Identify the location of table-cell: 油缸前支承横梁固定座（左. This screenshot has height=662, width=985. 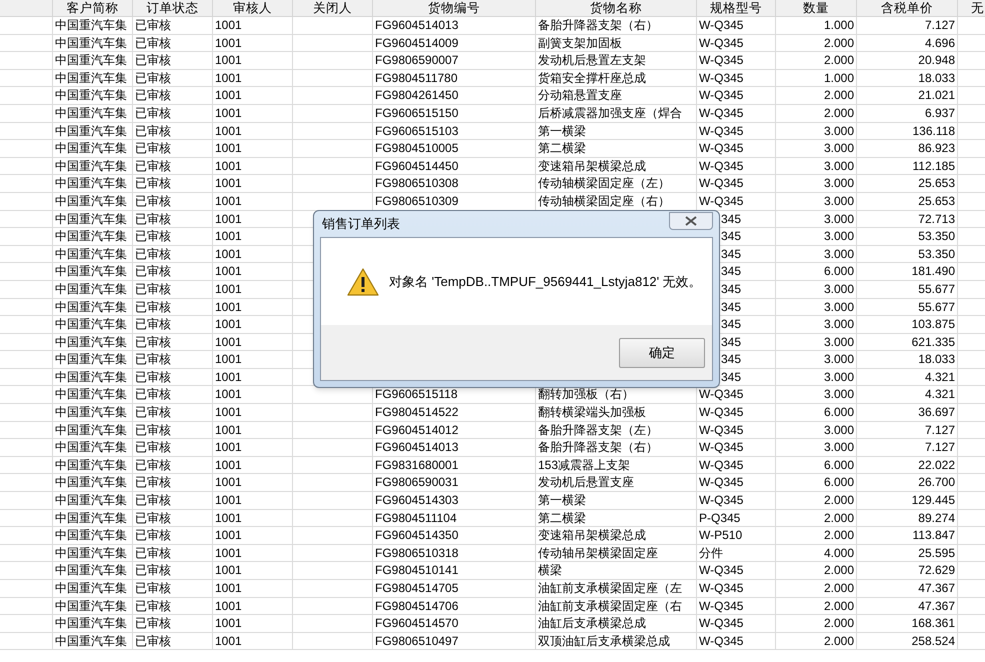
(616, 588).